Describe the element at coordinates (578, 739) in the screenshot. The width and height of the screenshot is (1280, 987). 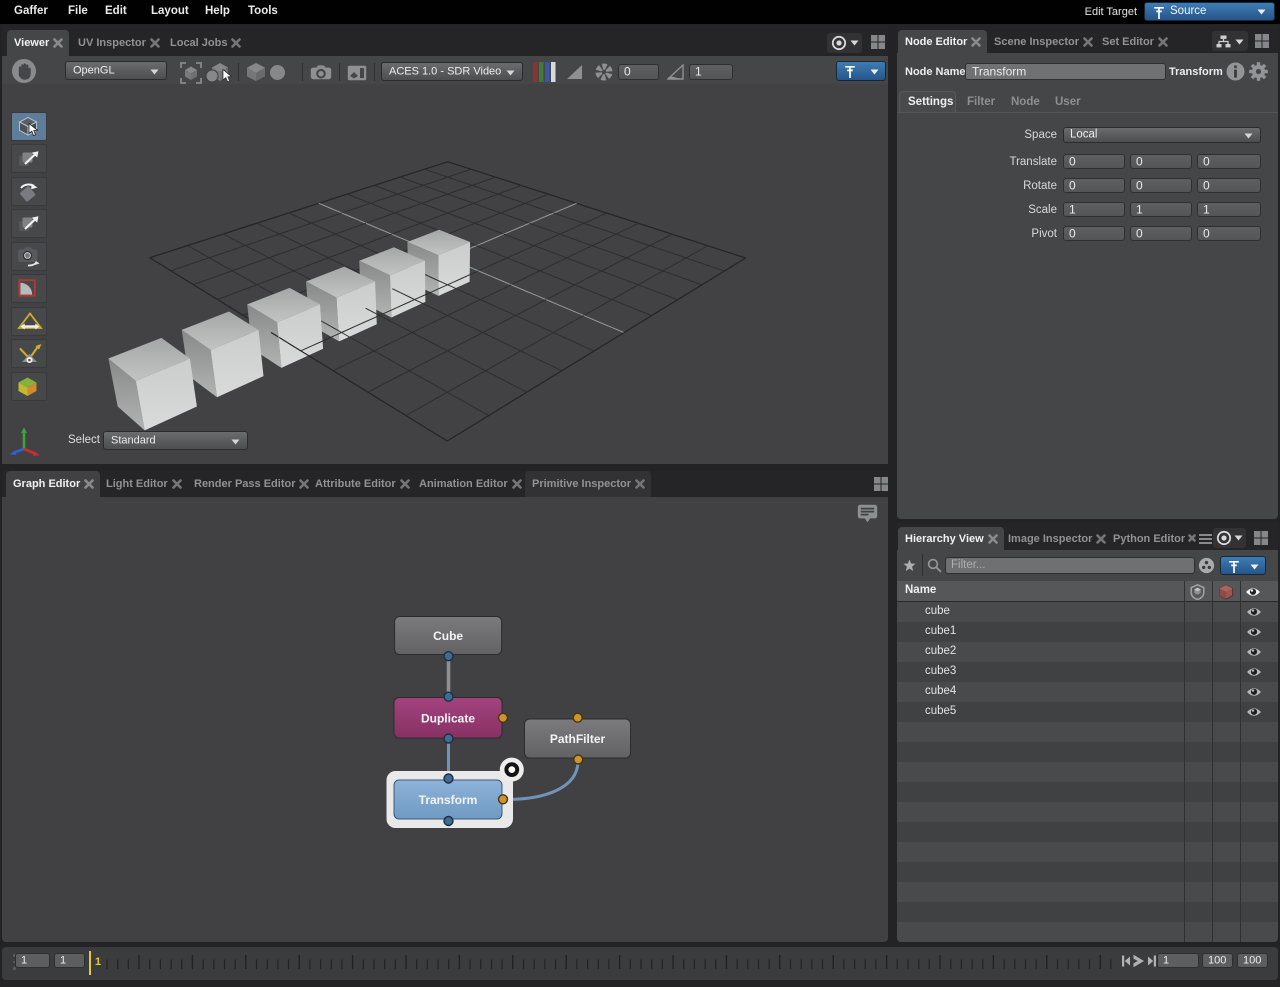
I see `svg-text: PathFilter` at that location.